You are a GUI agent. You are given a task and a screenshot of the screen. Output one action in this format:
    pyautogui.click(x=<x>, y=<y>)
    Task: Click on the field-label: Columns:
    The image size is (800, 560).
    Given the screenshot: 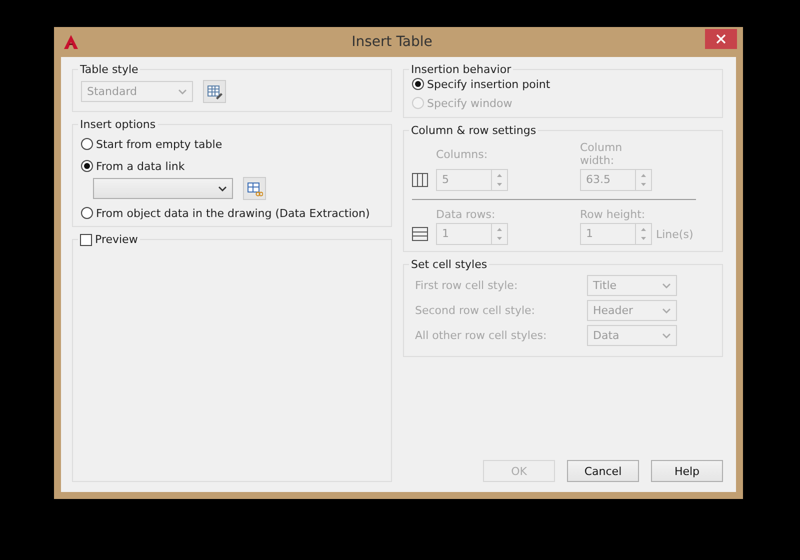 What is the action you would take?
    pyautogui.click(x=462, y=154)
    